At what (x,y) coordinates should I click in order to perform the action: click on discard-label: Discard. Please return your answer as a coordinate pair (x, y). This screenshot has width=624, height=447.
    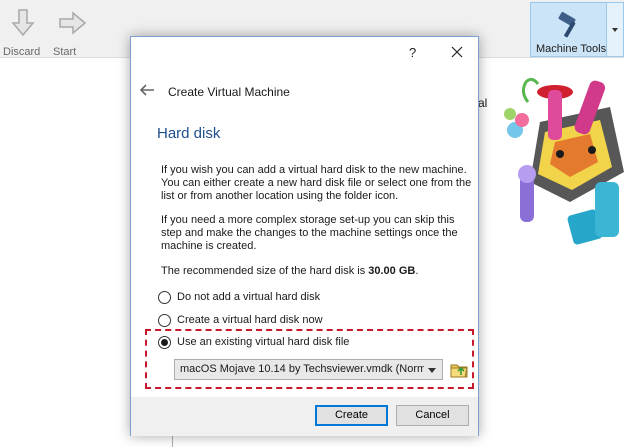
    Looking at the image, I should click on (22, 52).